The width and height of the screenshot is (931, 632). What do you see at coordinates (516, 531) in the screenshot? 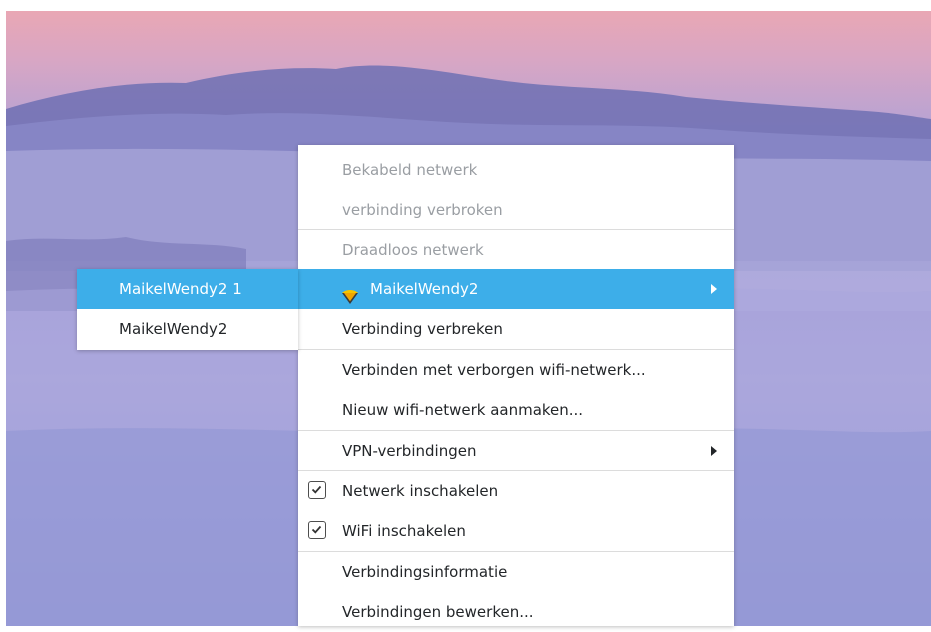
I see `menu-item-enable-wifi: WiFi inschakelen` at bounding box center [516, 531].